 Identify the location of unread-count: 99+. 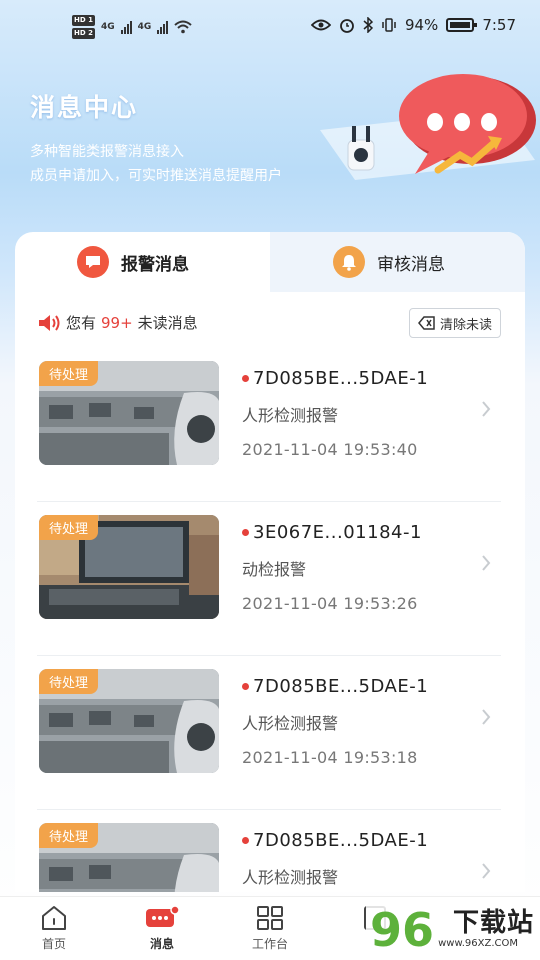
(117, 322).